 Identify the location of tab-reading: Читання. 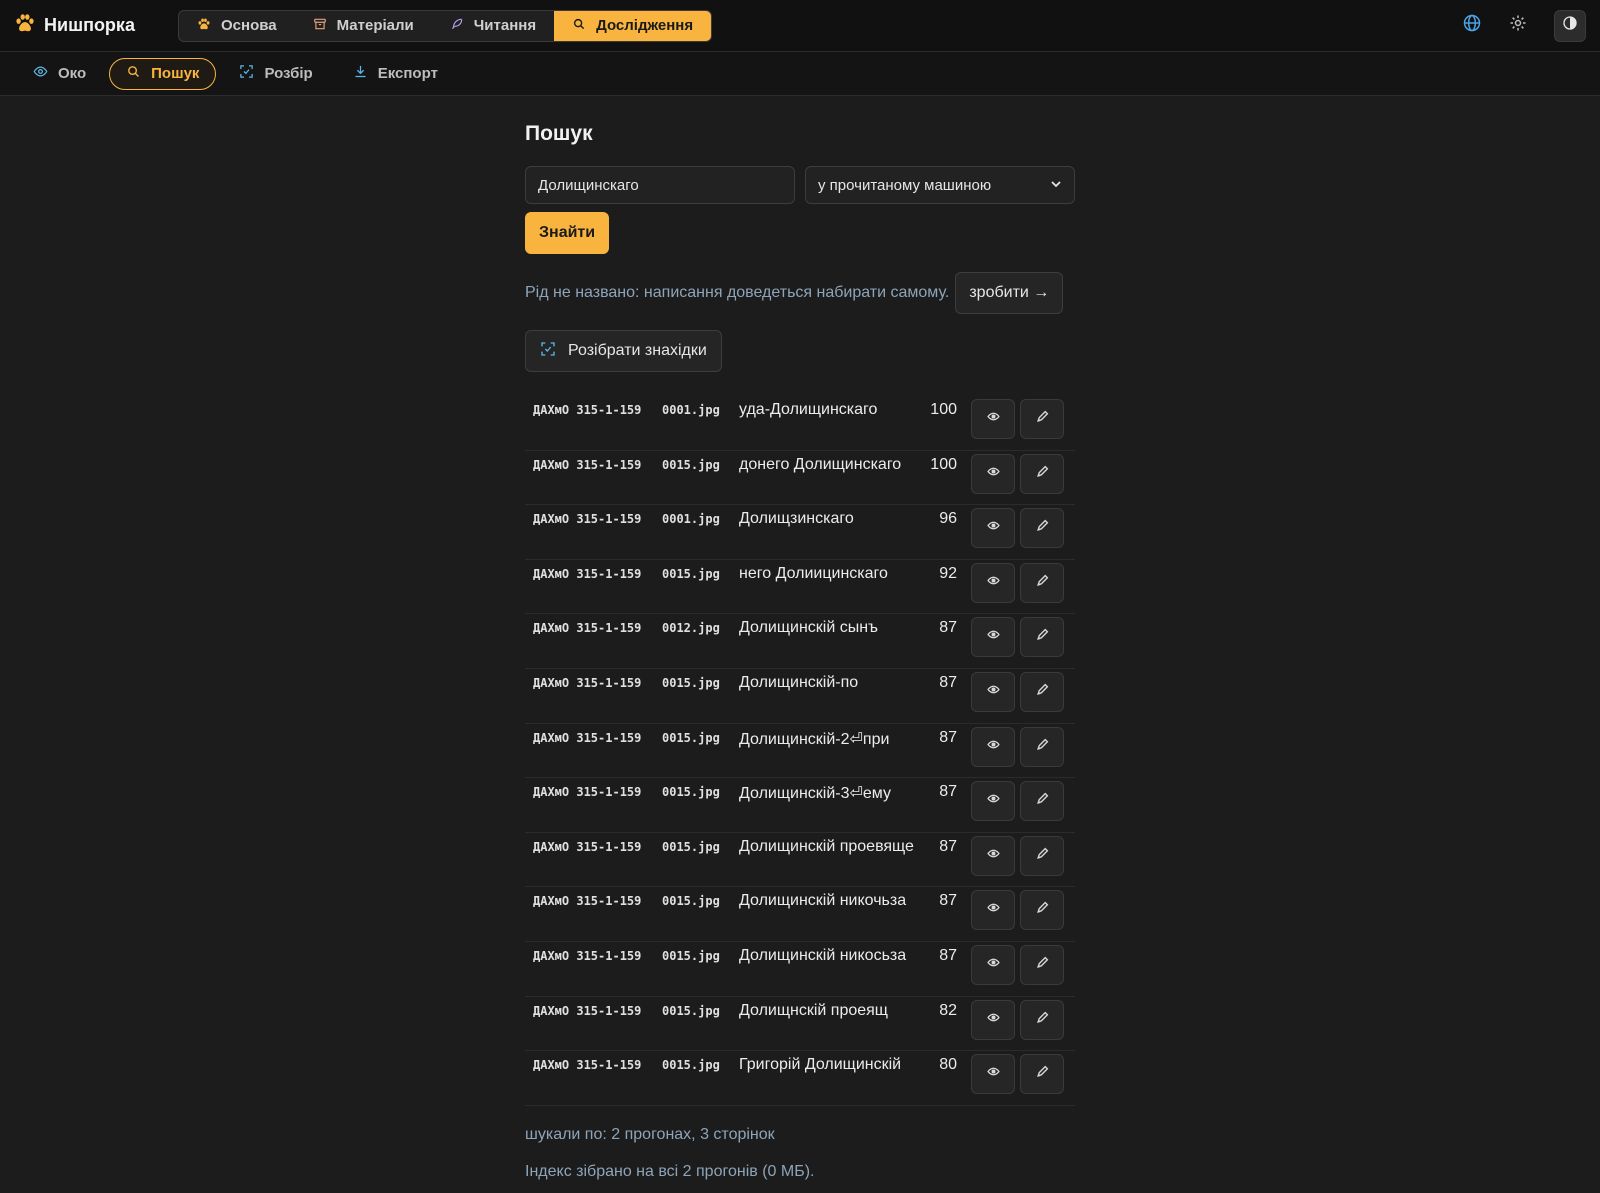
(493, 26).